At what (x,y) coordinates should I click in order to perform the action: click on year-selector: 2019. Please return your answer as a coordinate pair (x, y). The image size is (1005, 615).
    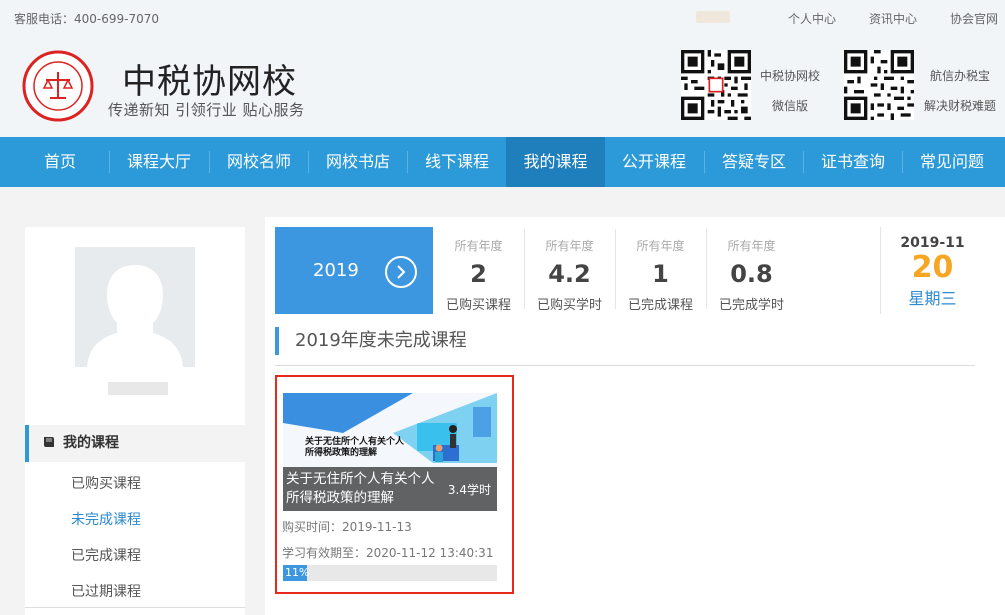
    Looking at the image, I should click on (354, 270).